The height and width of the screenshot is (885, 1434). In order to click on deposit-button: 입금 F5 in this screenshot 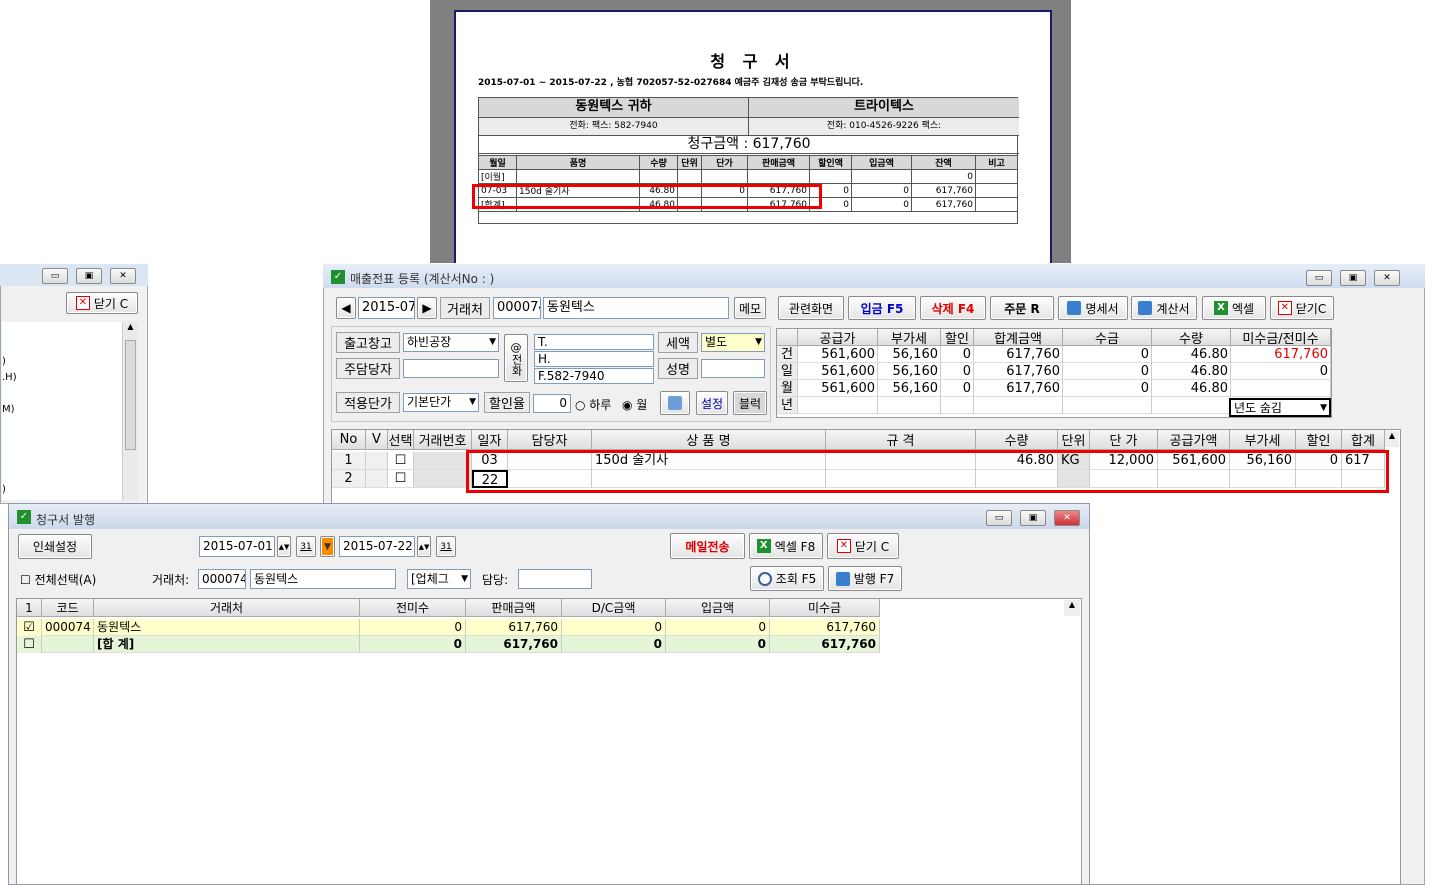, I will do `click(882, 308)`.